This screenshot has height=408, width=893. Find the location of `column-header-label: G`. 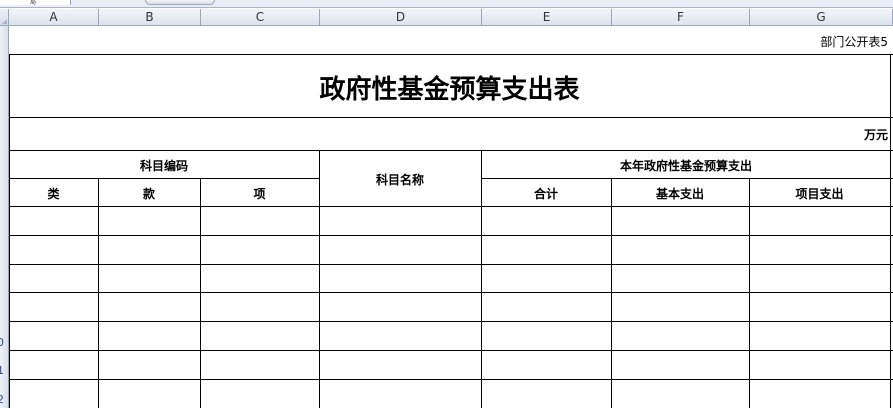

column-header-label: G is located at coordinates (821, 17).